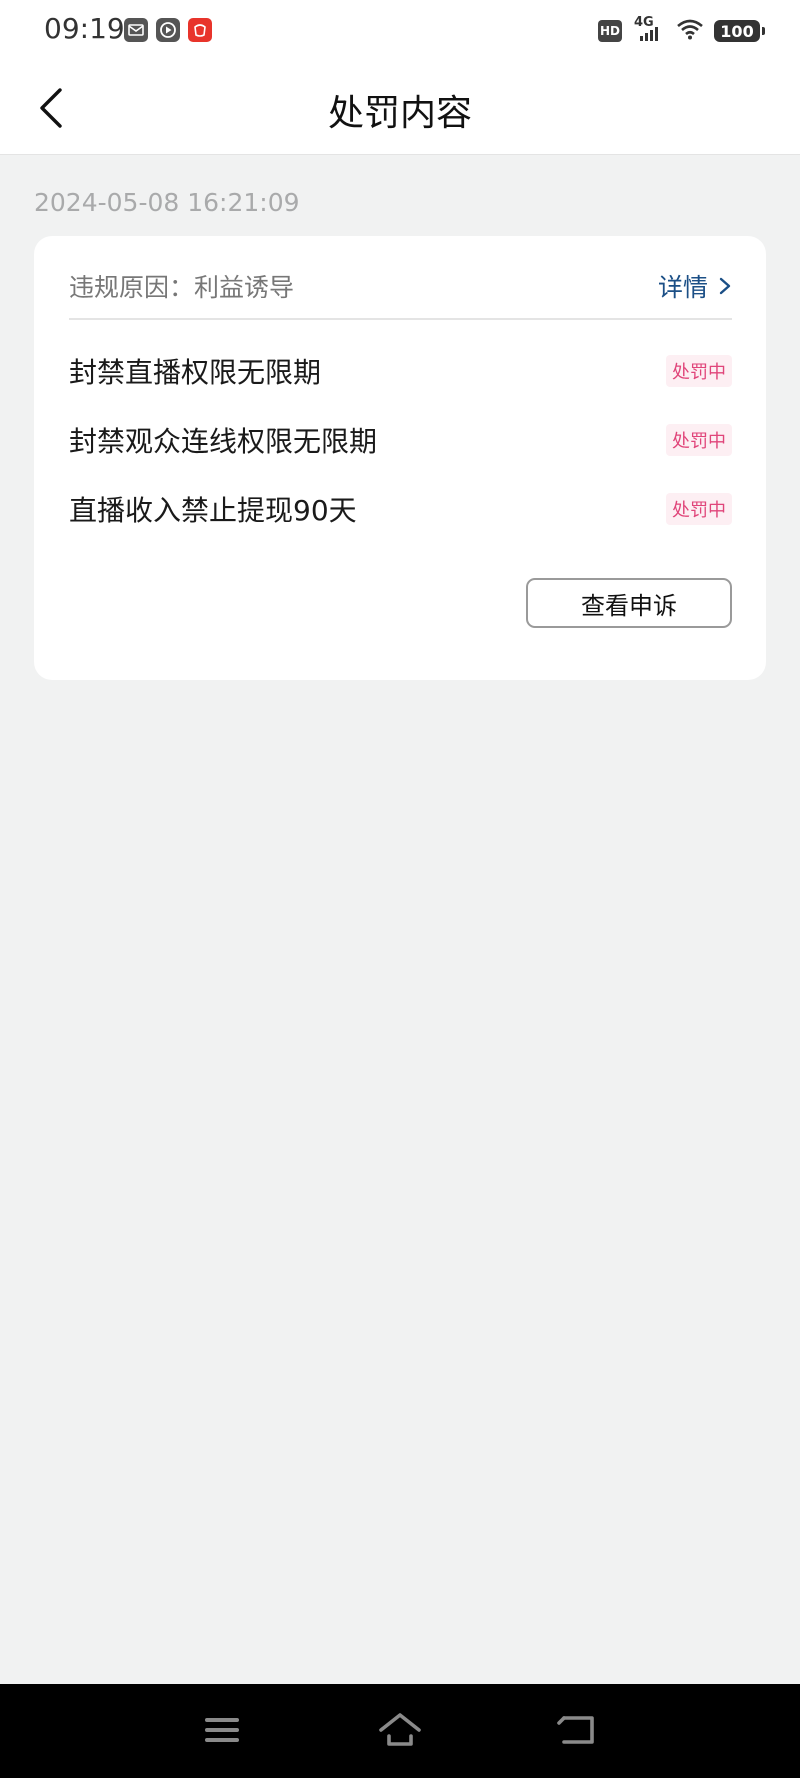 This screenshot has width=800, height=1778. I want to click on home-button, so click(400, 1730).